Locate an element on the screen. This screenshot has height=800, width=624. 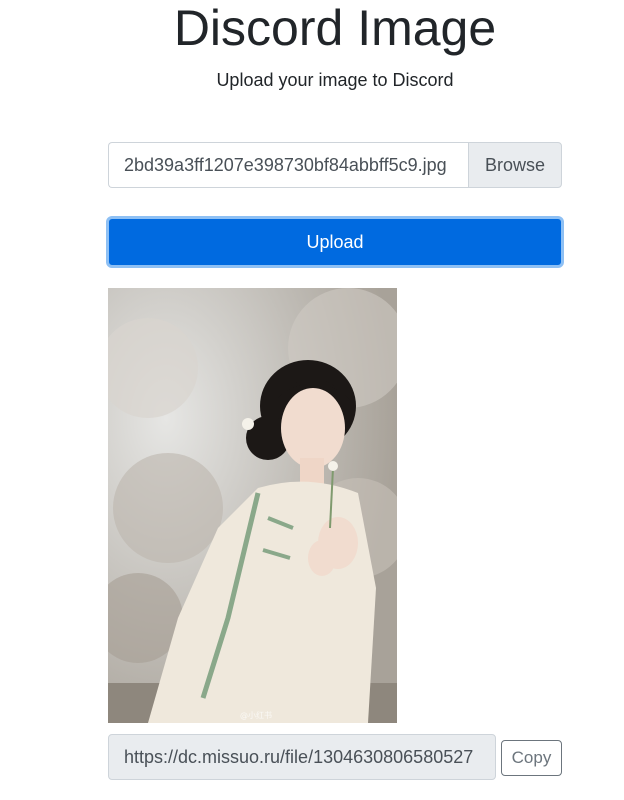
page-title: Discord Image is located at coordinates (335, 28).